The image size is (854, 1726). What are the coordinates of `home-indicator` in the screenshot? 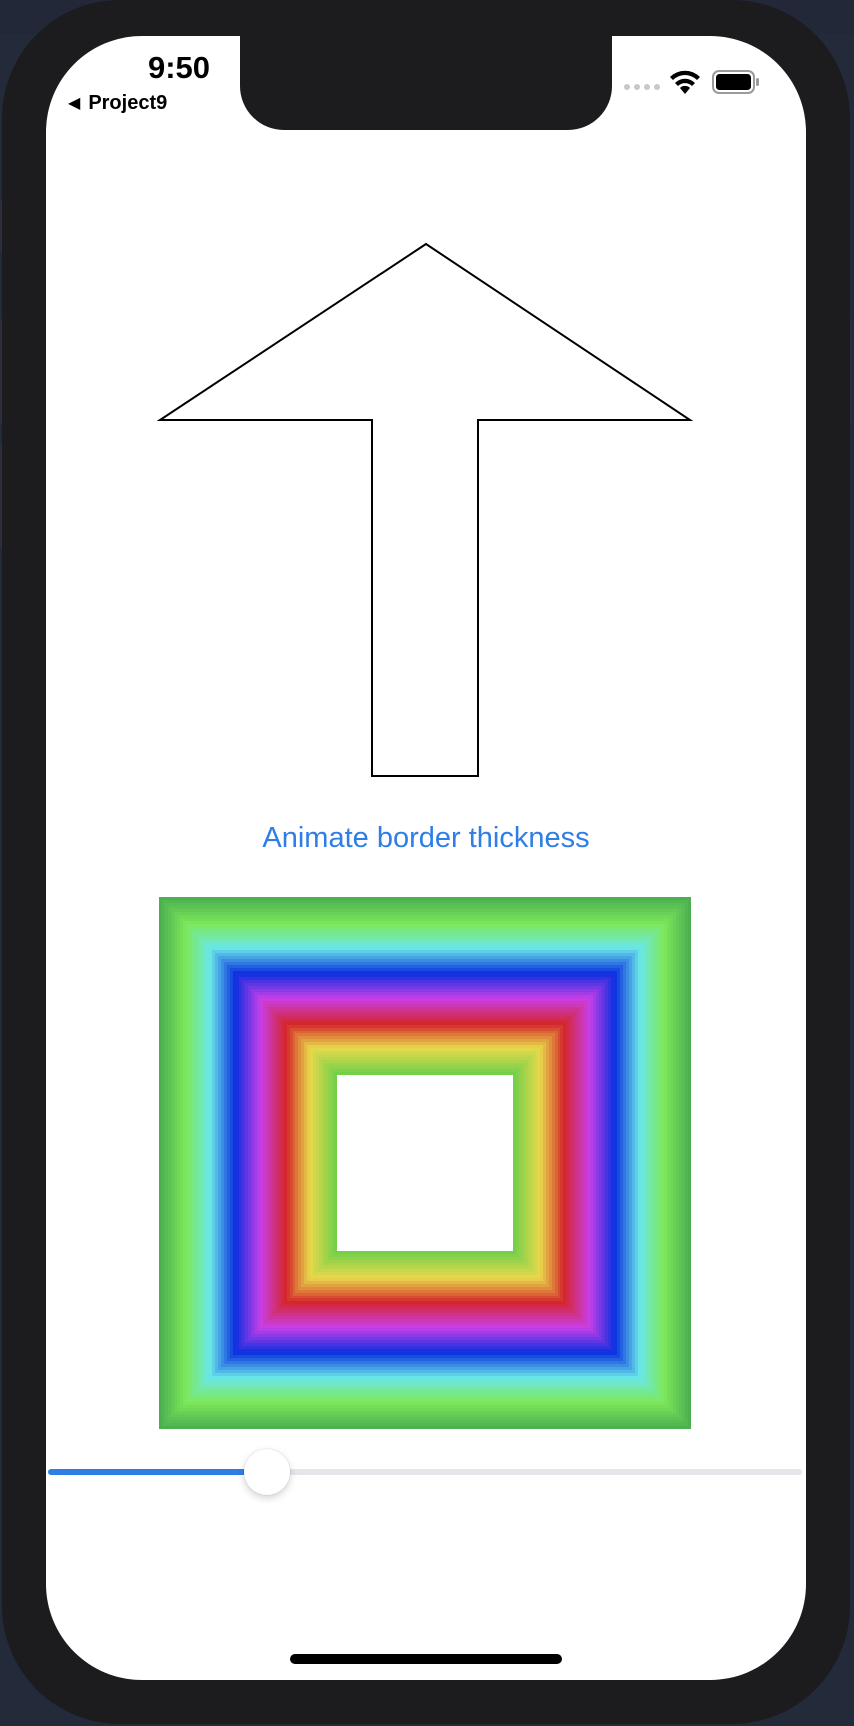 It's located at (426, 1659).